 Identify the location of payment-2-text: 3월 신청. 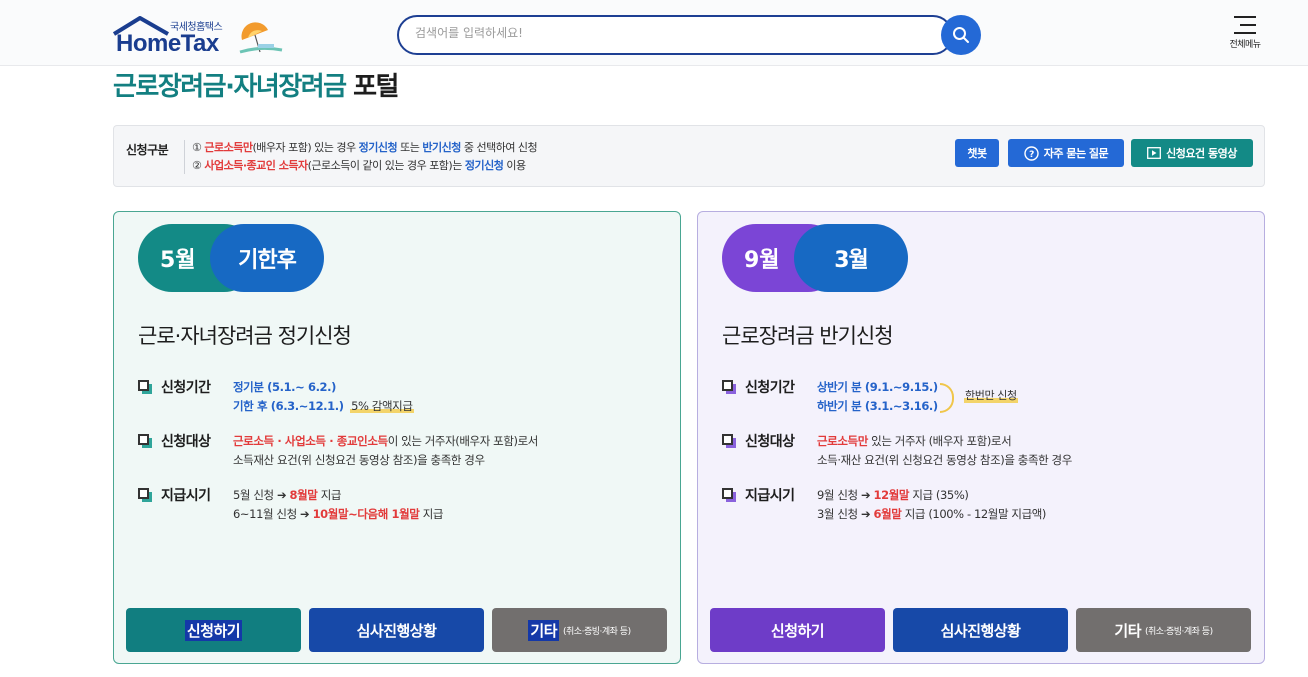
(839, 514).